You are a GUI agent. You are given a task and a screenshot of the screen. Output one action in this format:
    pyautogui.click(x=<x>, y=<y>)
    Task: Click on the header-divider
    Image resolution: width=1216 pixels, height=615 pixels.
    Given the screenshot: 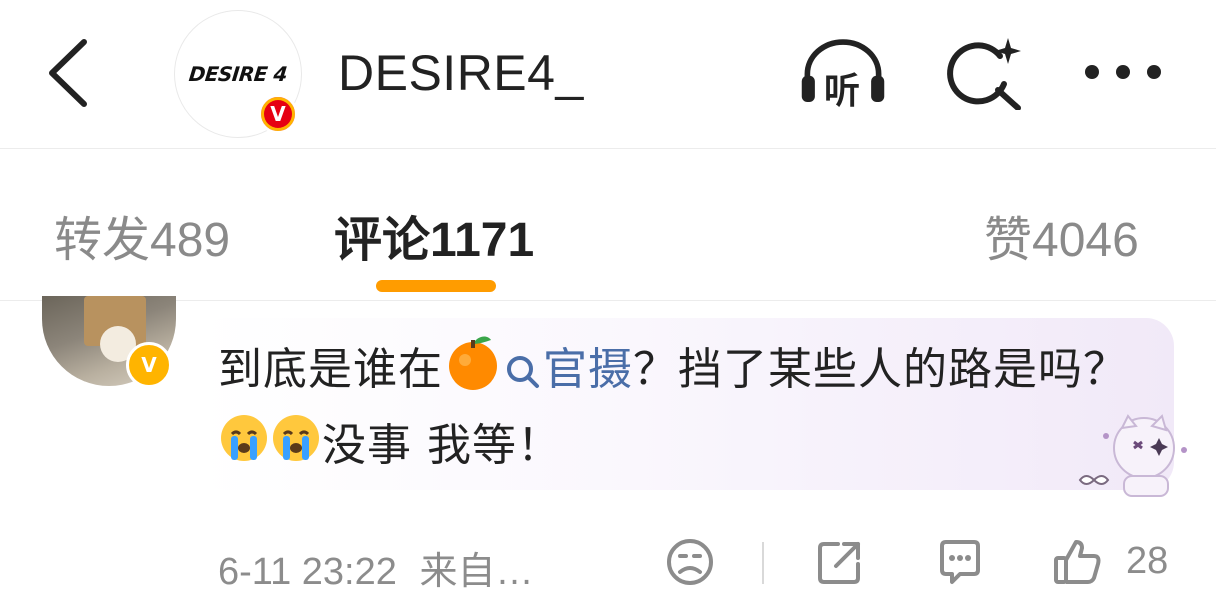 What is the action you would take?
    pyautogui.click(x=608, y=148)
    